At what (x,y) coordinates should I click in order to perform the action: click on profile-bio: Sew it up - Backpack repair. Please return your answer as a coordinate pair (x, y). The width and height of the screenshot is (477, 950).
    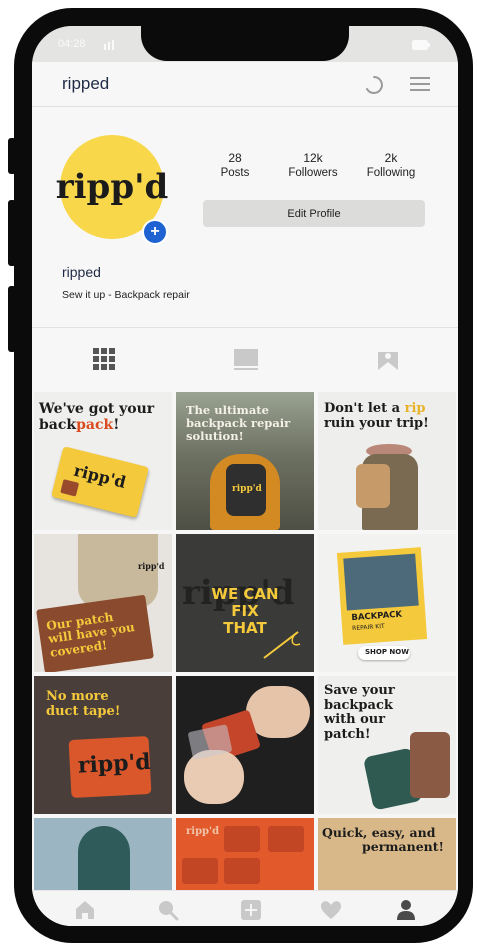
    Looking at the image, I should click on (126, 295).